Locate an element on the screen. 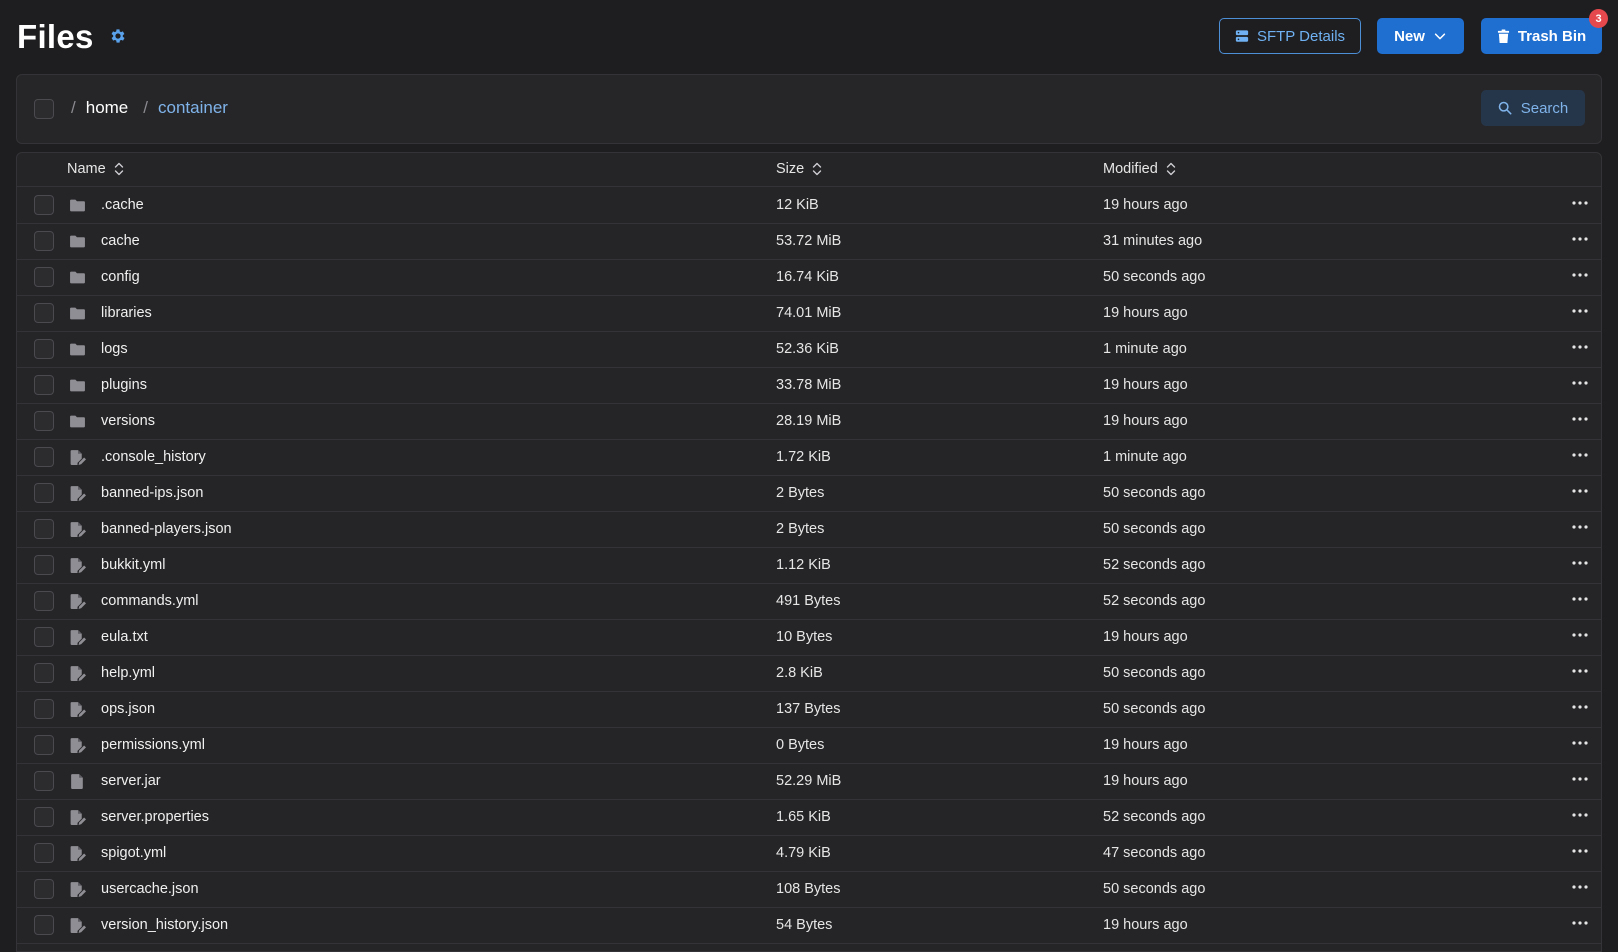 The image size is (1618, 952). table-row: bukkit.yml 1.12 KiB 52 seconds ago is located at coordinates (809, 565).